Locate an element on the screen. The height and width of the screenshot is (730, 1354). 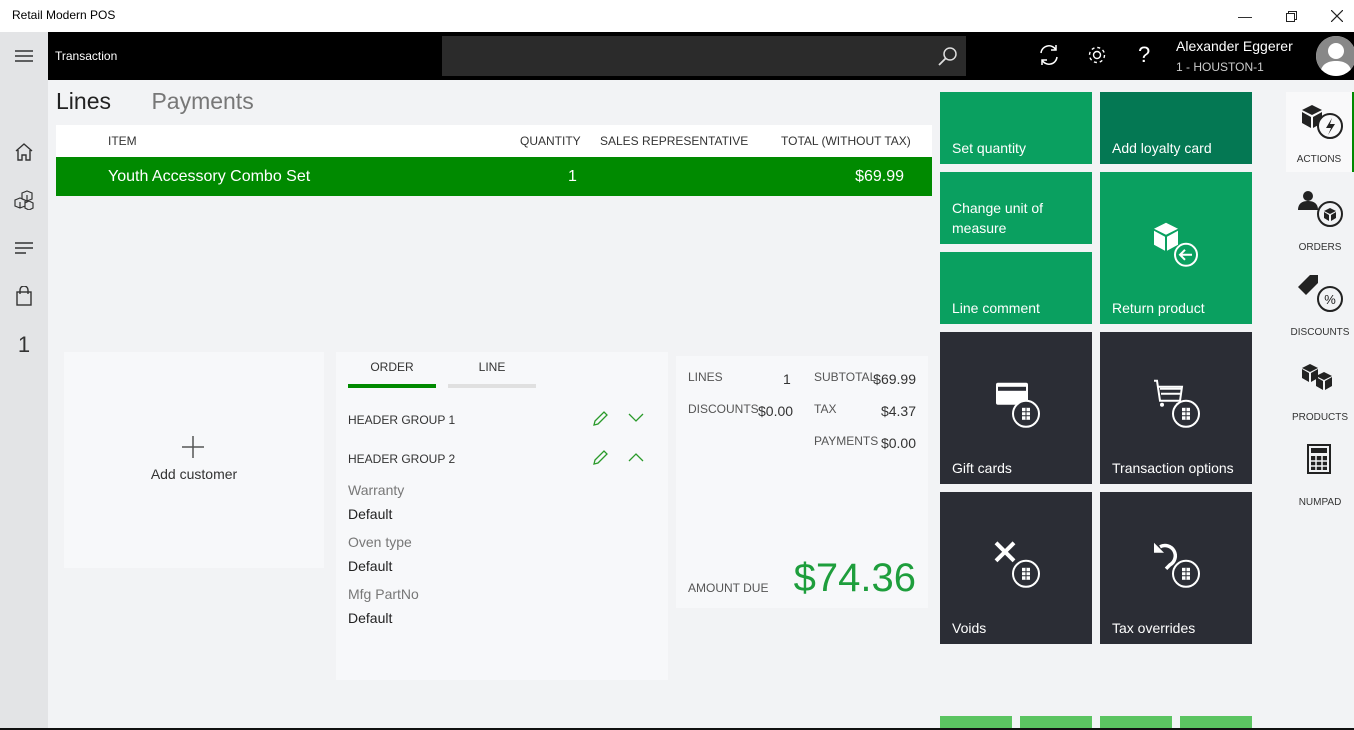
pane-discounts: % DISCOUNTS is located at coordinates (1320, 305).